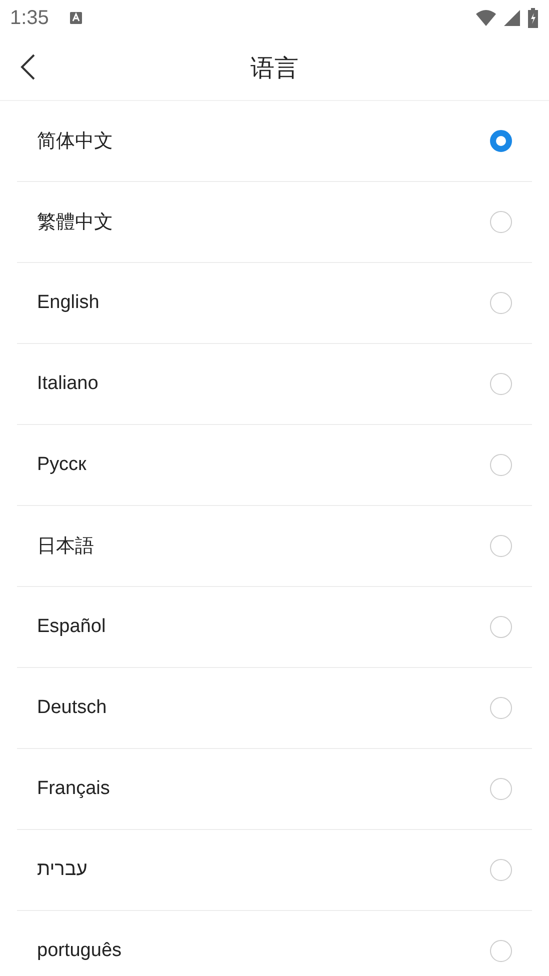  Describe the element at coordinates (533, 18) in the screenshot. I see `battery-charging-icon` at that location.